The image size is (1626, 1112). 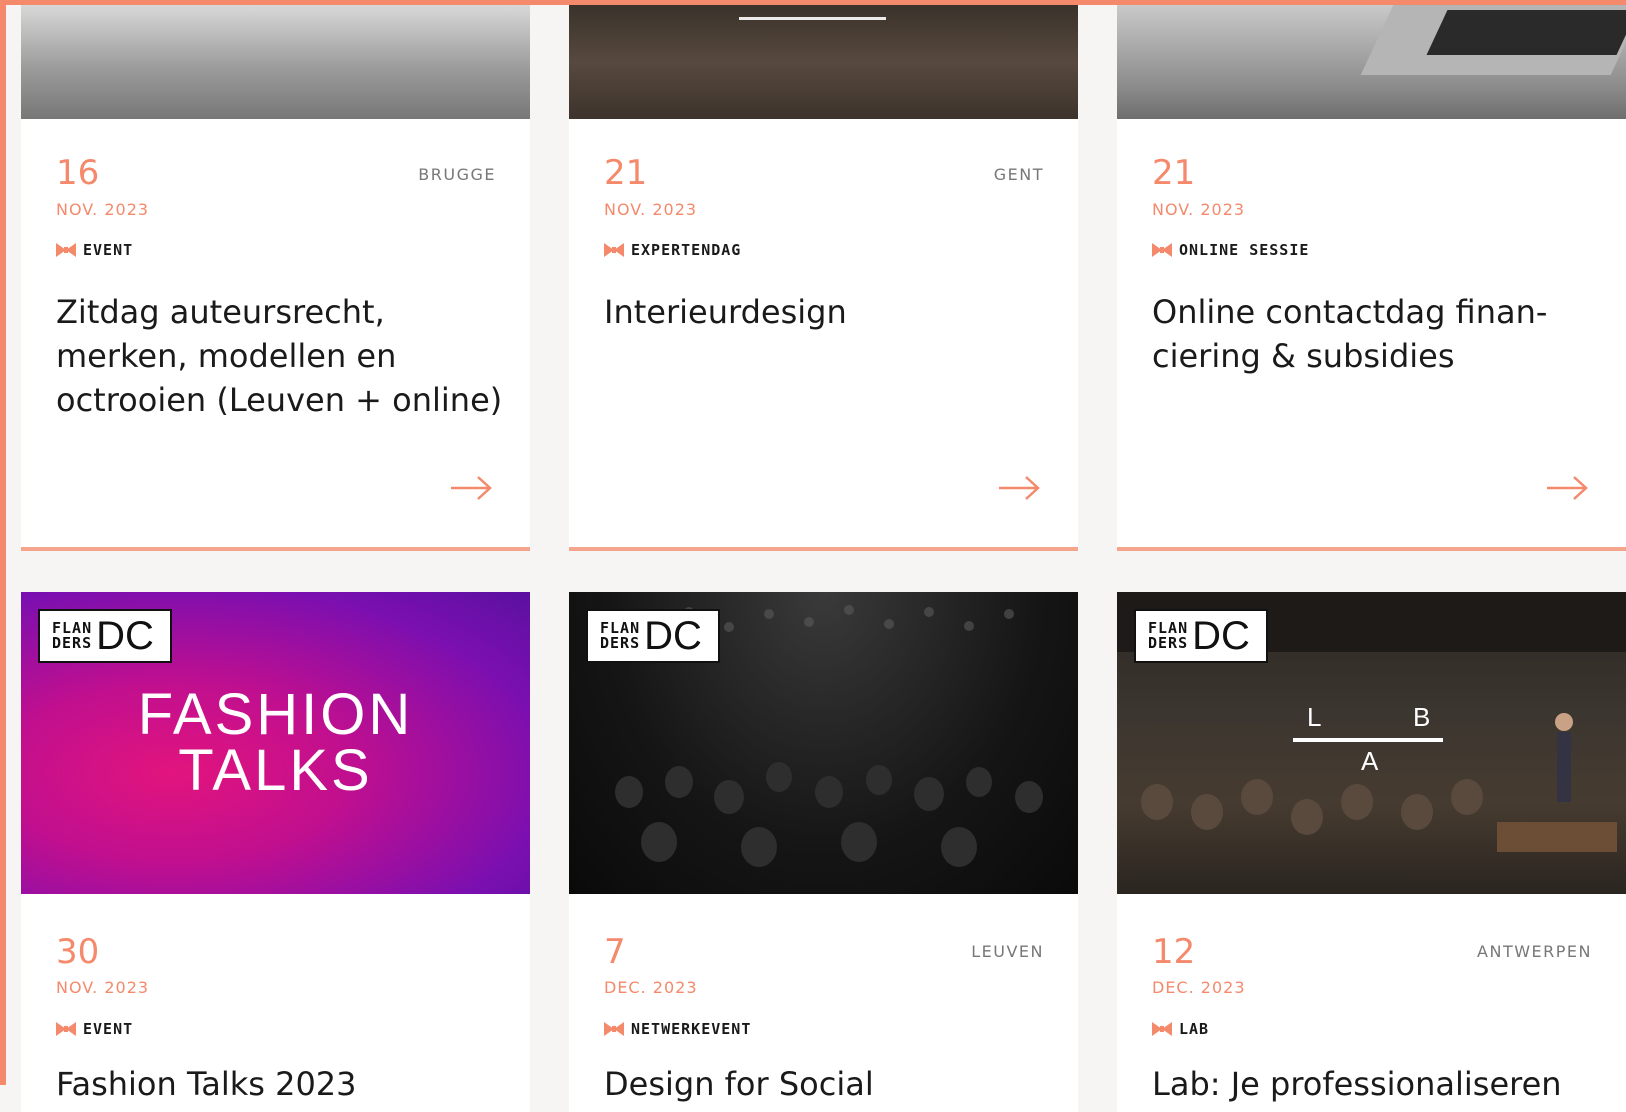 What do you see at coordinates (281, 1084) in the screenshot?
I see `event-title: Fashion Talks 2023` at bounding box center [281, 1084].